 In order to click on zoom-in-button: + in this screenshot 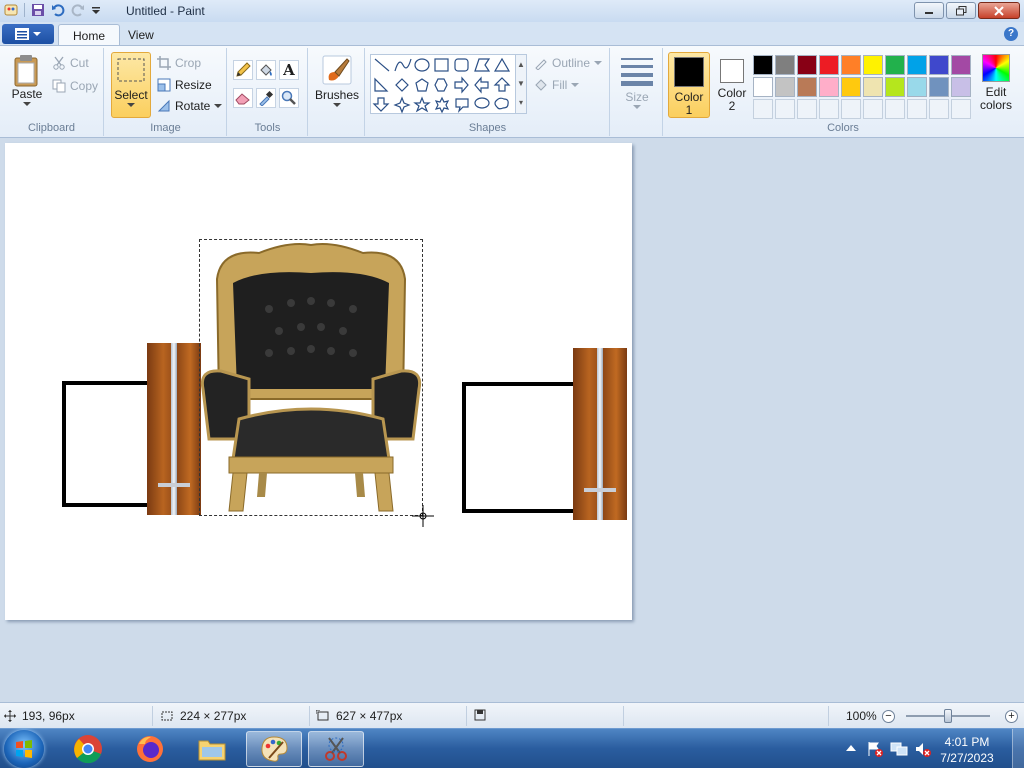, I will do `click(1011, 716)`.